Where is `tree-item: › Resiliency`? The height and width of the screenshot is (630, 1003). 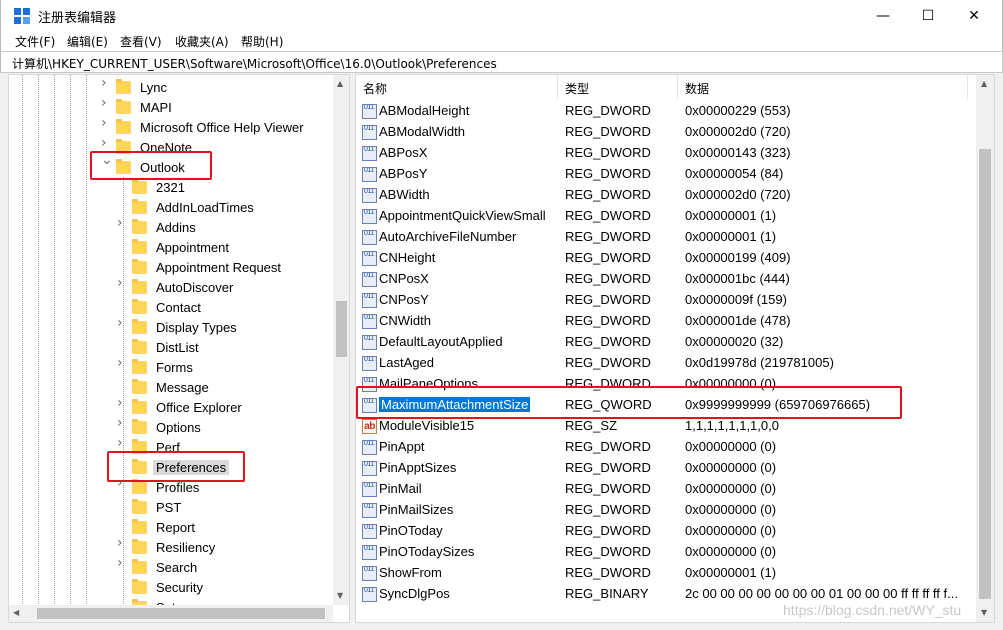
tree-item: › Resiliency is located at coordinates (167, 546).